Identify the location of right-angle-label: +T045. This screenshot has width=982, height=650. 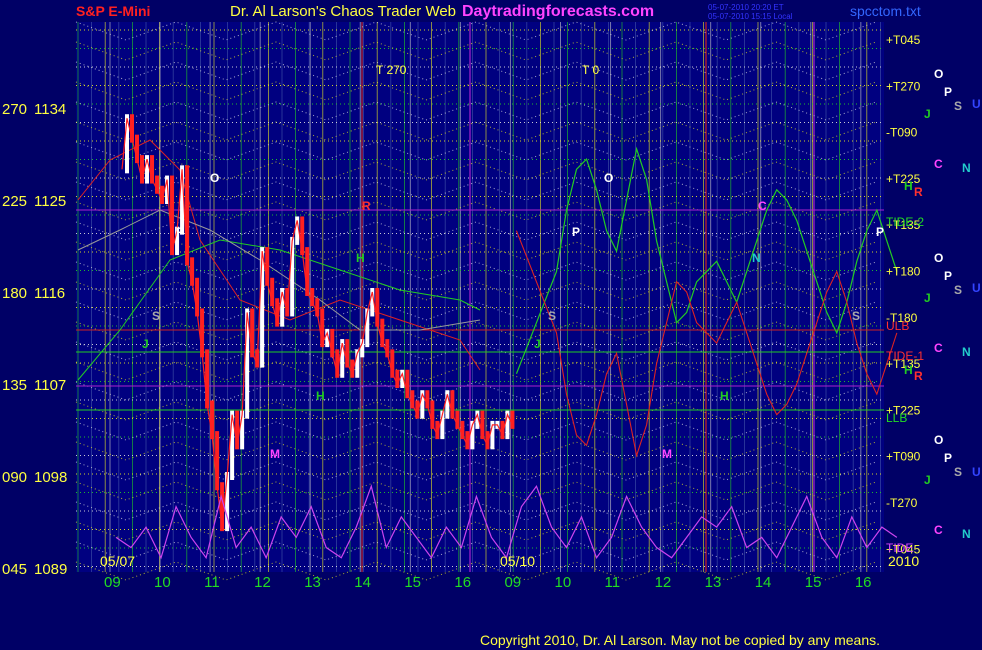
(903, 40).